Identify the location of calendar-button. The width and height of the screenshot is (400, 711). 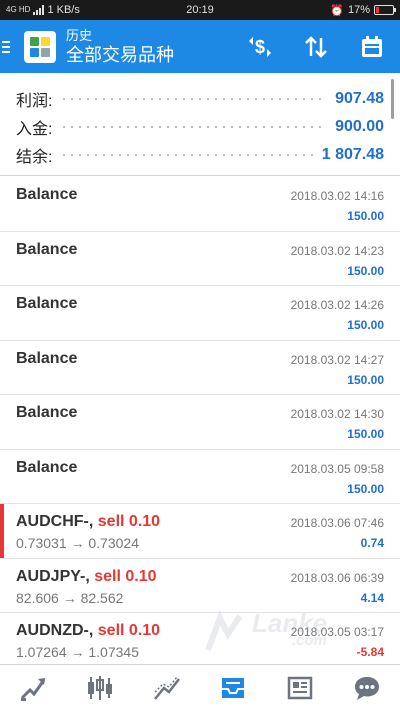
(372, 46).